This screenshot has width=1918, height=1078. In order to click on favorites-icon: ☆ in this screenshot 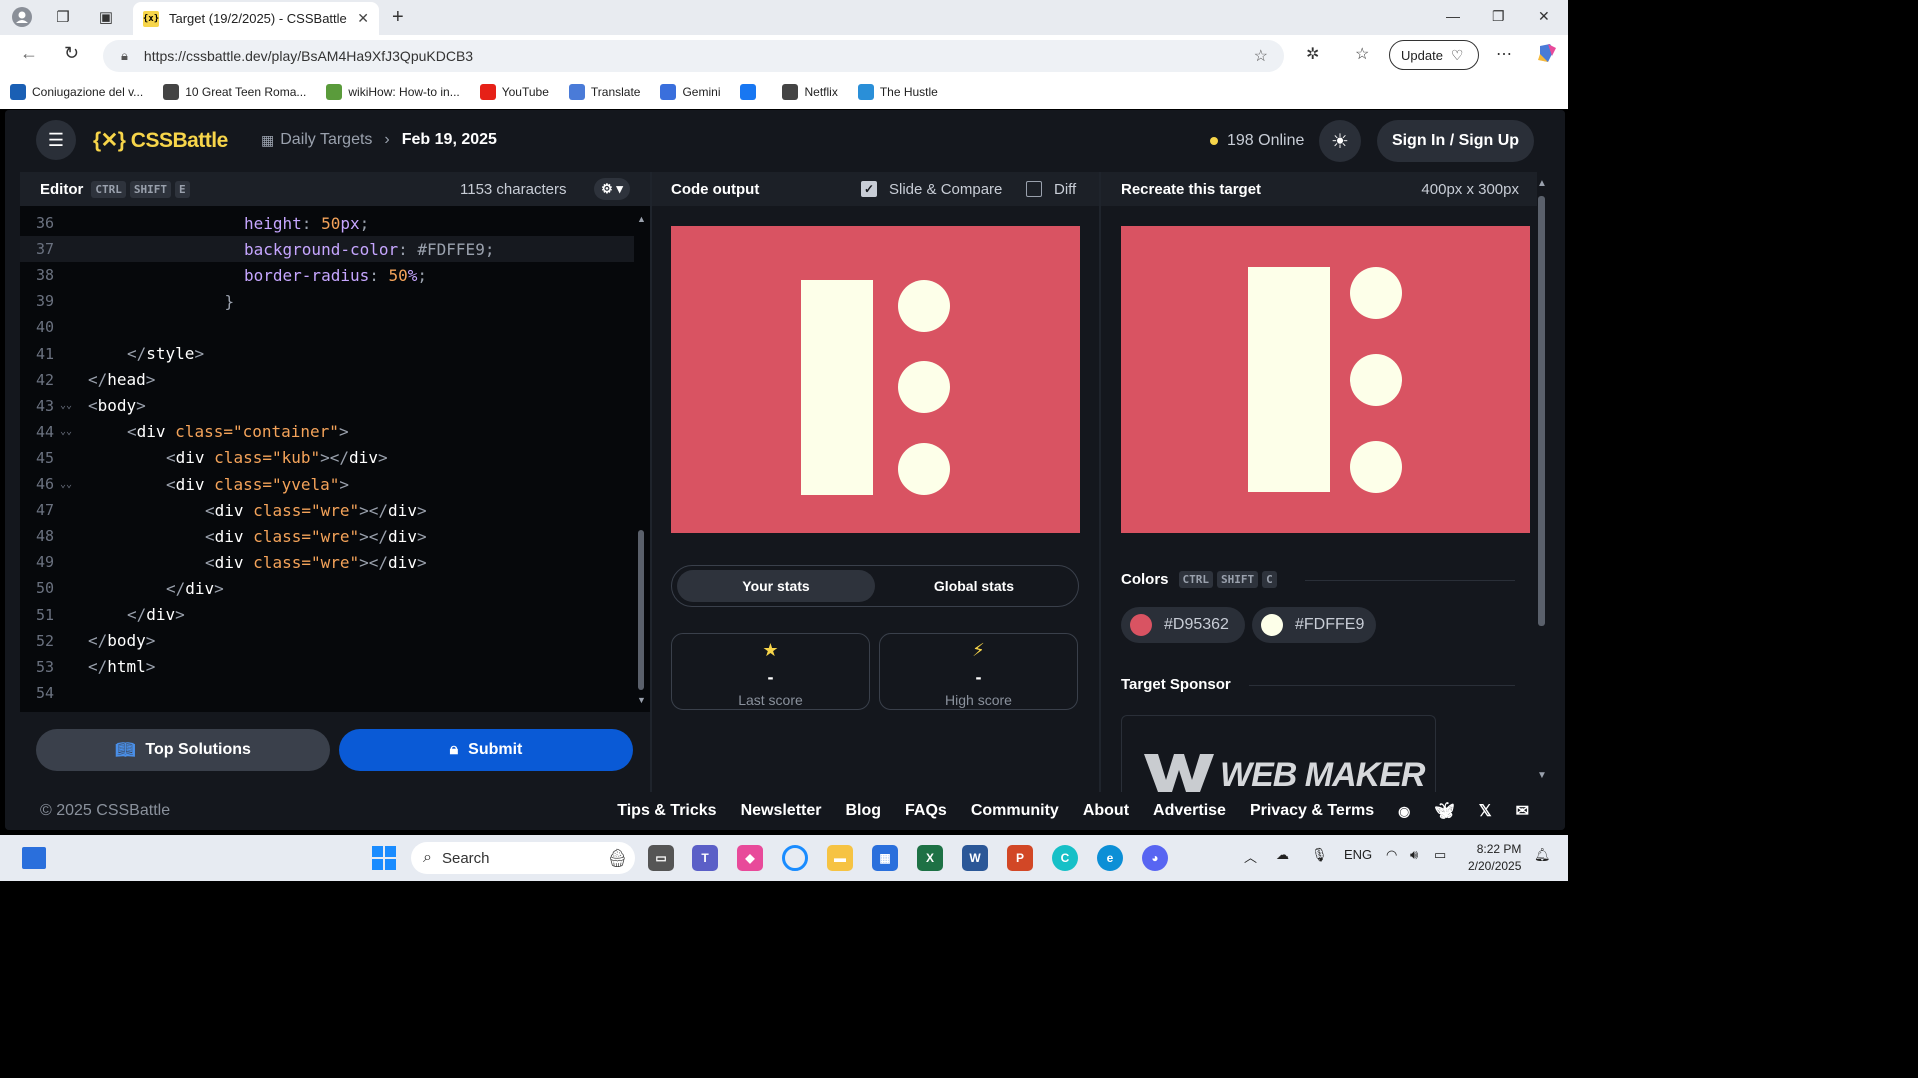, I will do `click(1362, 54)`.